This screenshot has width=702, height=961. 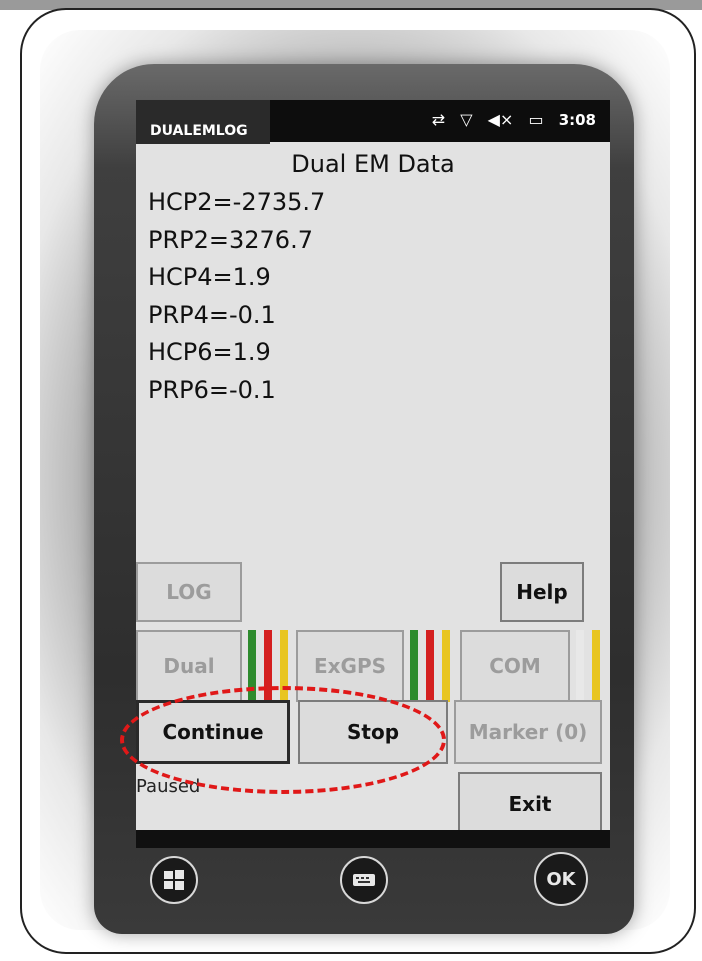 I want to click on status-icons: ⇄ ▽ ◀× ▭ 3:08, so click(x=509, y=119).